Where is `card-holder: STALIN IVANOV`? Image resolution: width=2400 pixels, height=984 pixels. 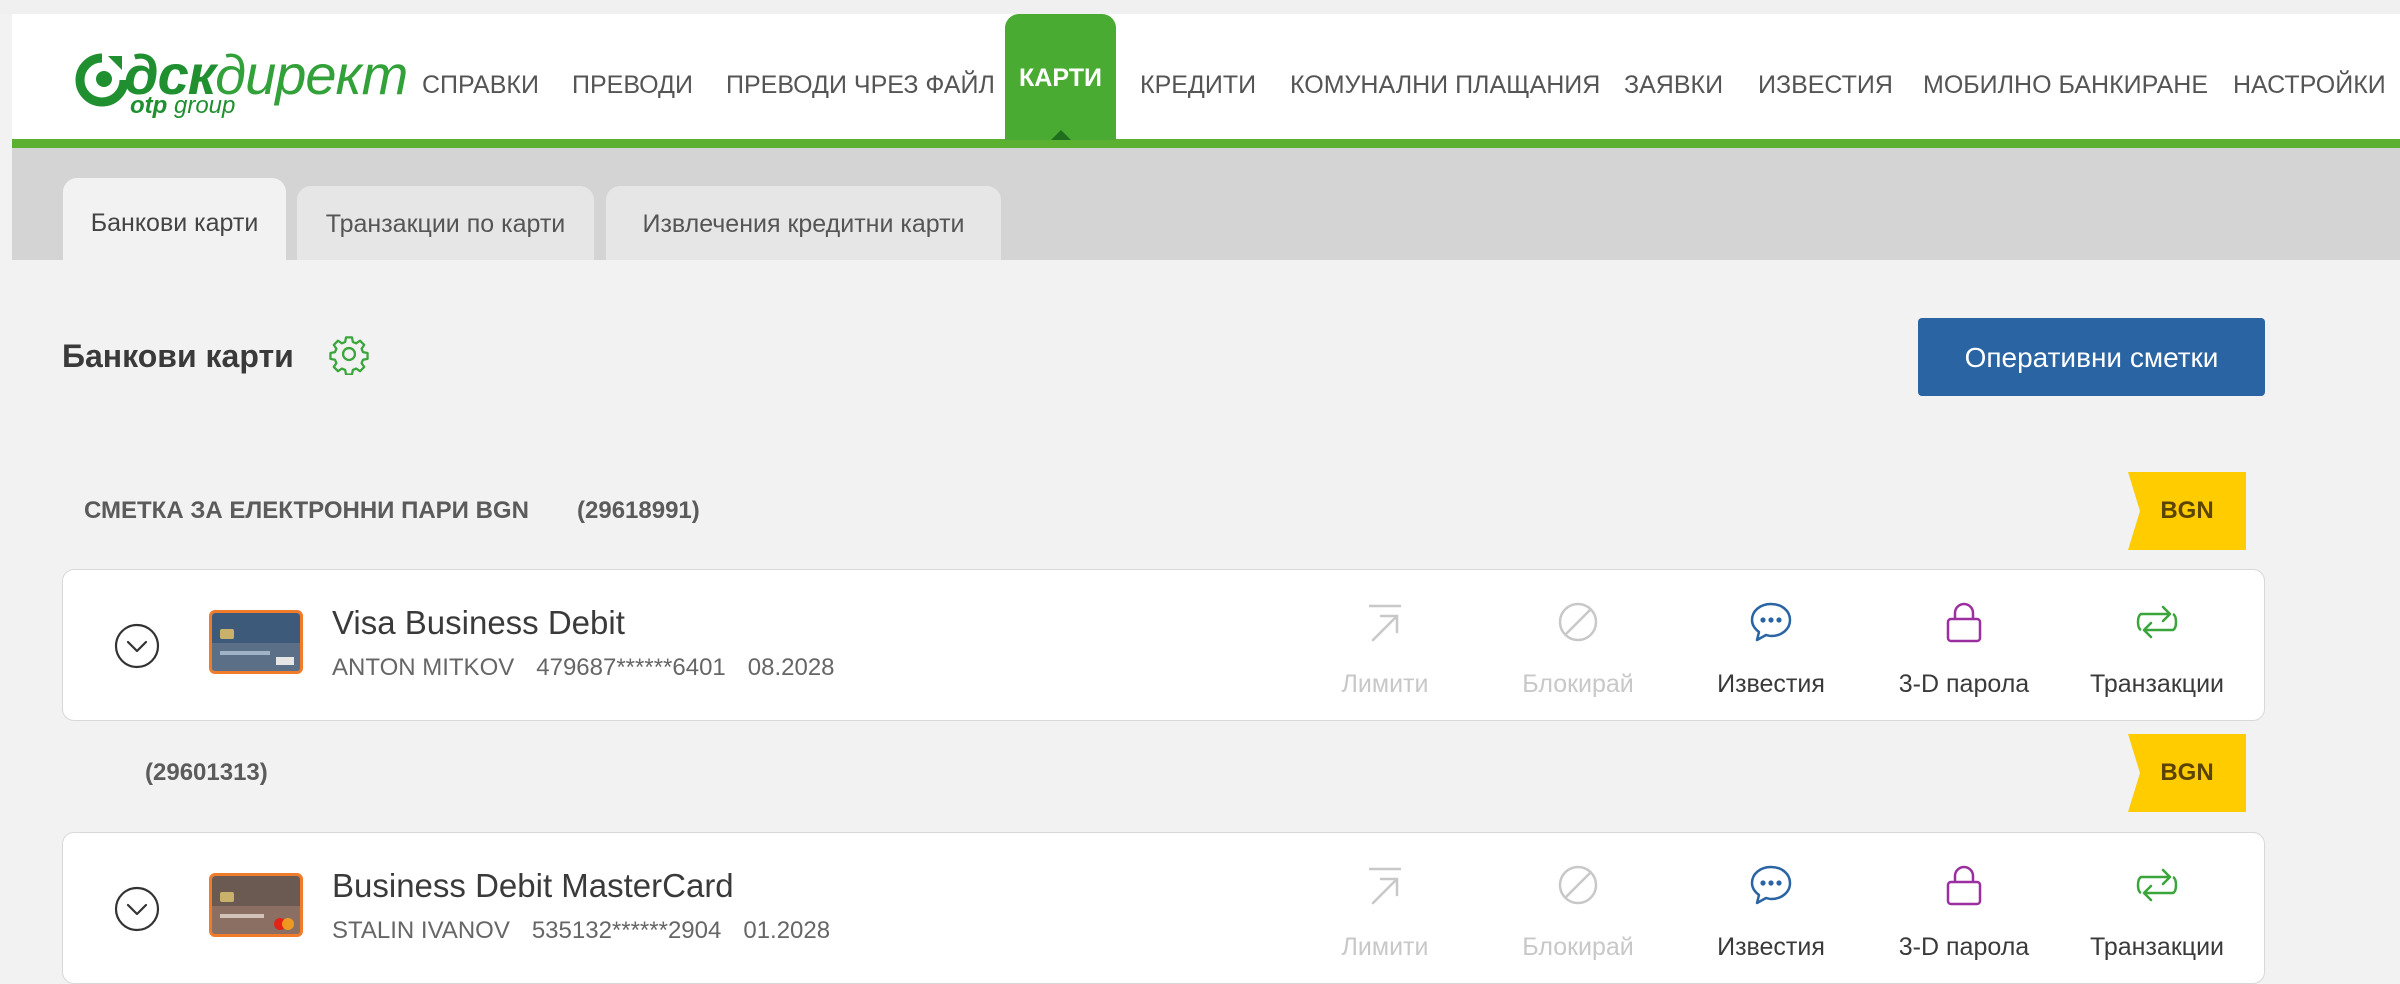
card-holder: STALIN IVANOV is located at coordinates (421, 930).